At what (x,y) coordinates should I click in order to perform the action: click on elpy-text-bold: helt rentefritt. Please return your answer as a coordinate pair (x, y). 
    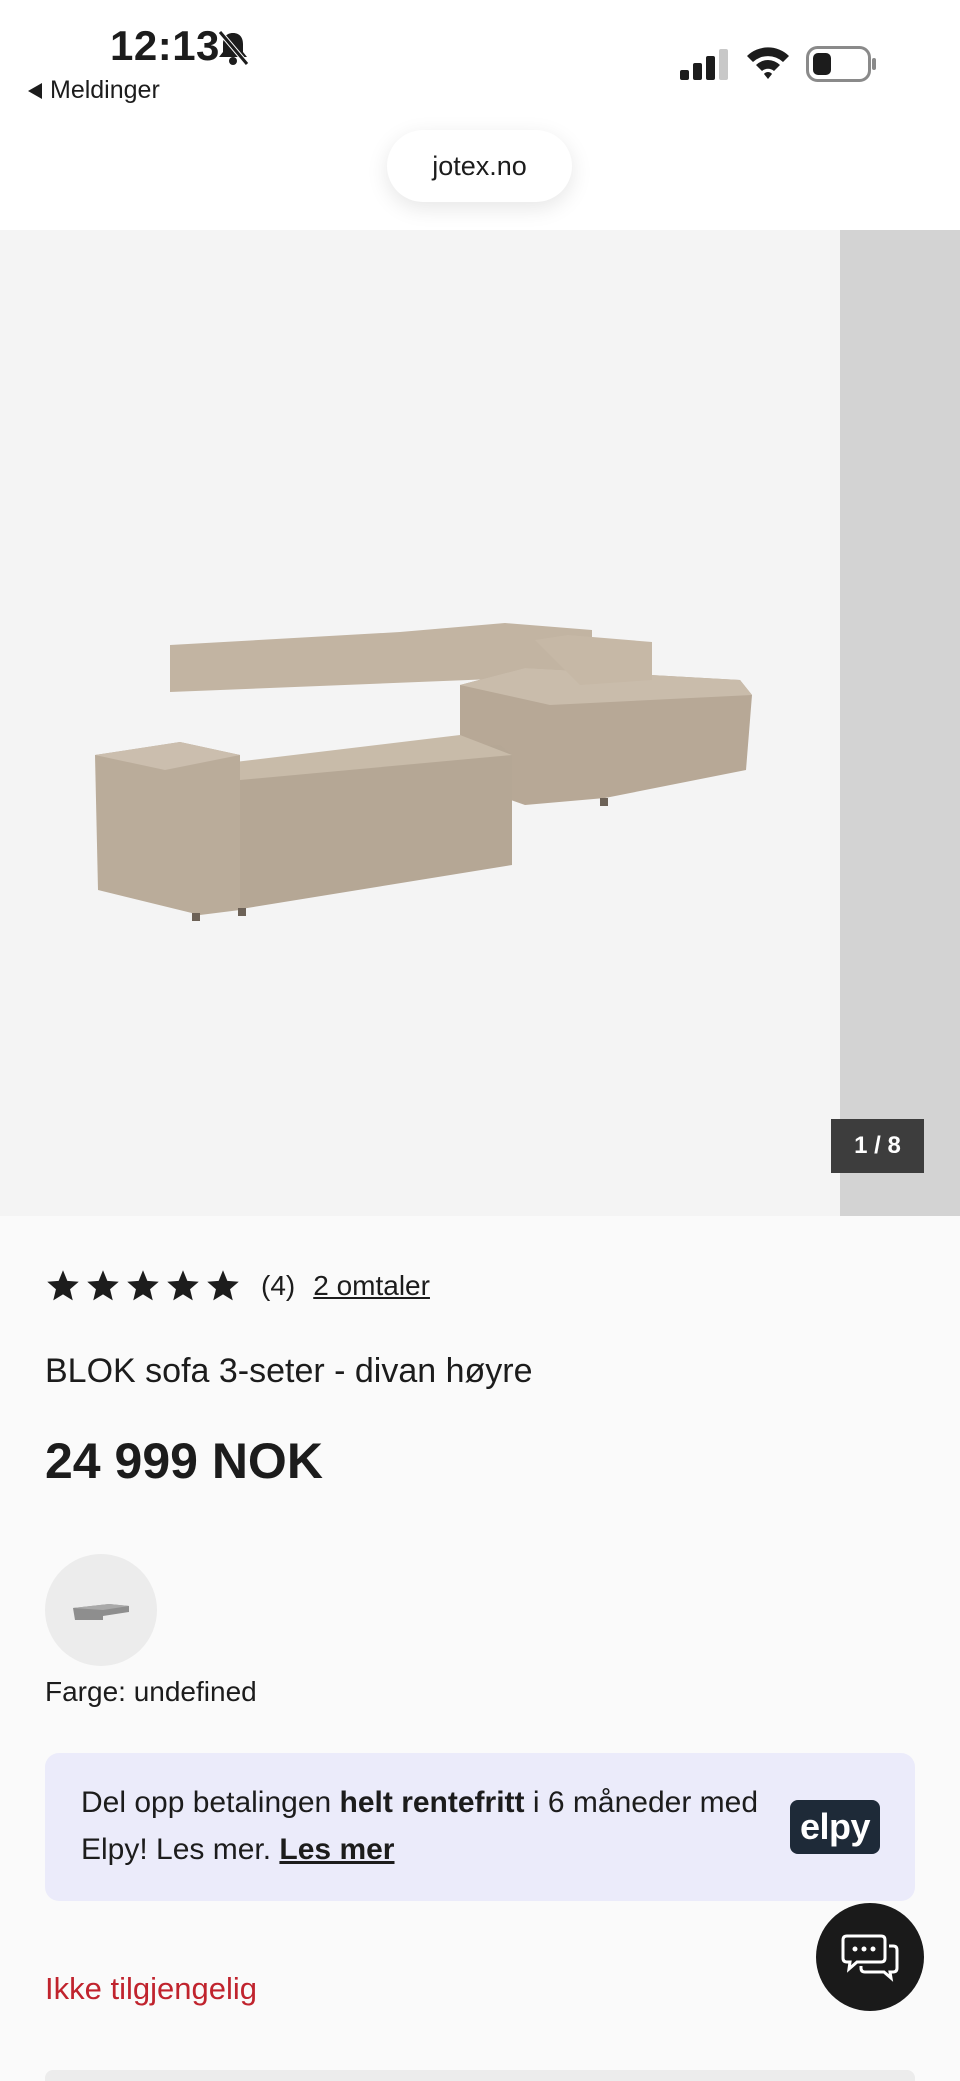
    Looking at the image, I should click on (432, 1802).